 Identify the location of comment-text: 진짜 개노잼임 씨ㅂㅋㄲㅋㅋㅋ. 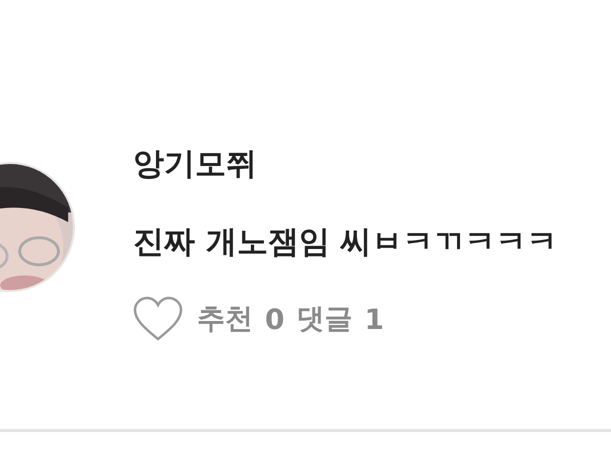
(345, 242).